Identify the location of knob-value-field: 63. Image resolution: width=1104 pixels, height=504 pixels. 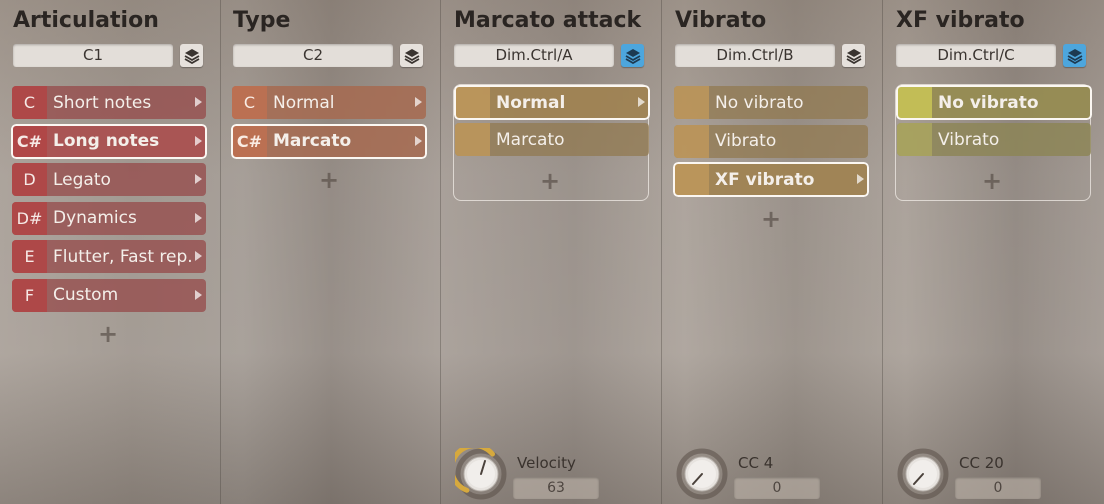
(556, 488).